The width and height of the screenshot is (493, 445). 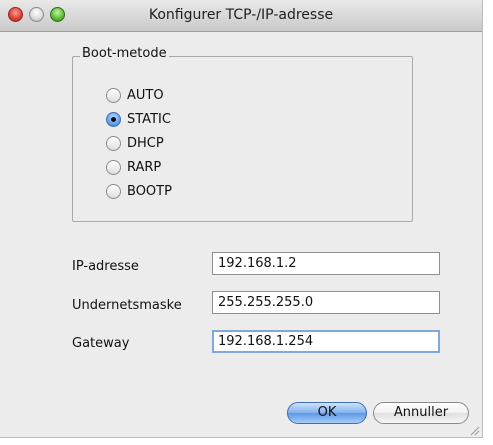 What do you see at coordinates (113, 119) in the screenshot?
I see `radio-button-selected-icon` at bounding box center [113, 119].